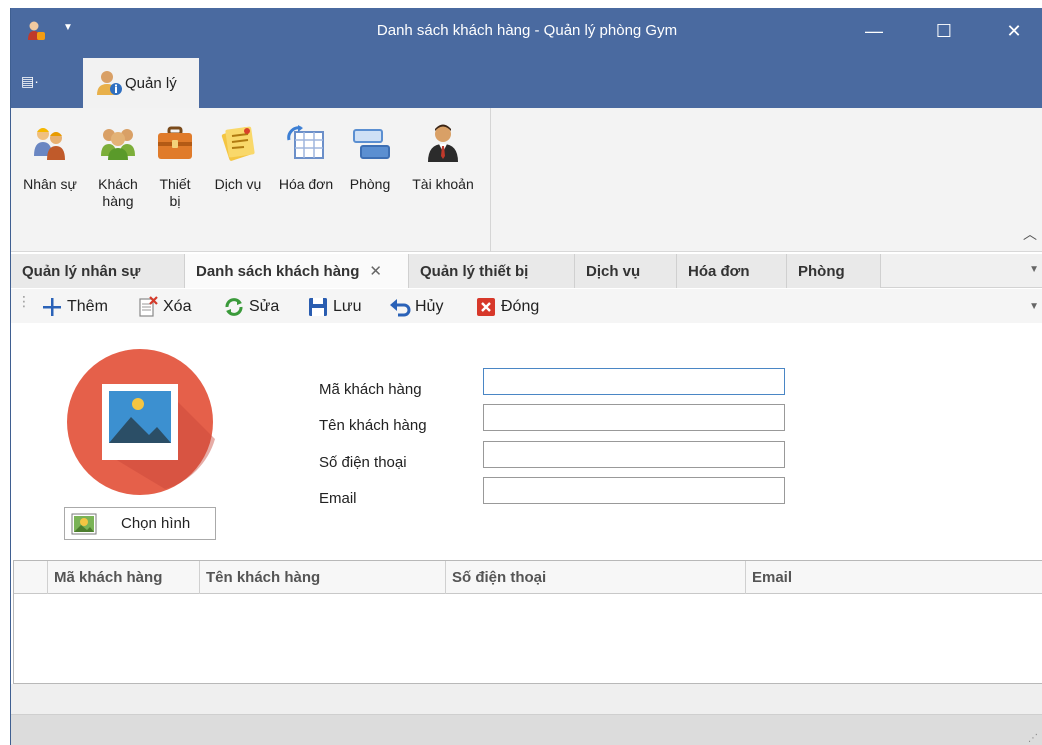 This screenshot has width=1042, height=745. Describe the element at coordinates (613, 271) in the screenshot. I see `tab-label: Dịch vụ` at that location.